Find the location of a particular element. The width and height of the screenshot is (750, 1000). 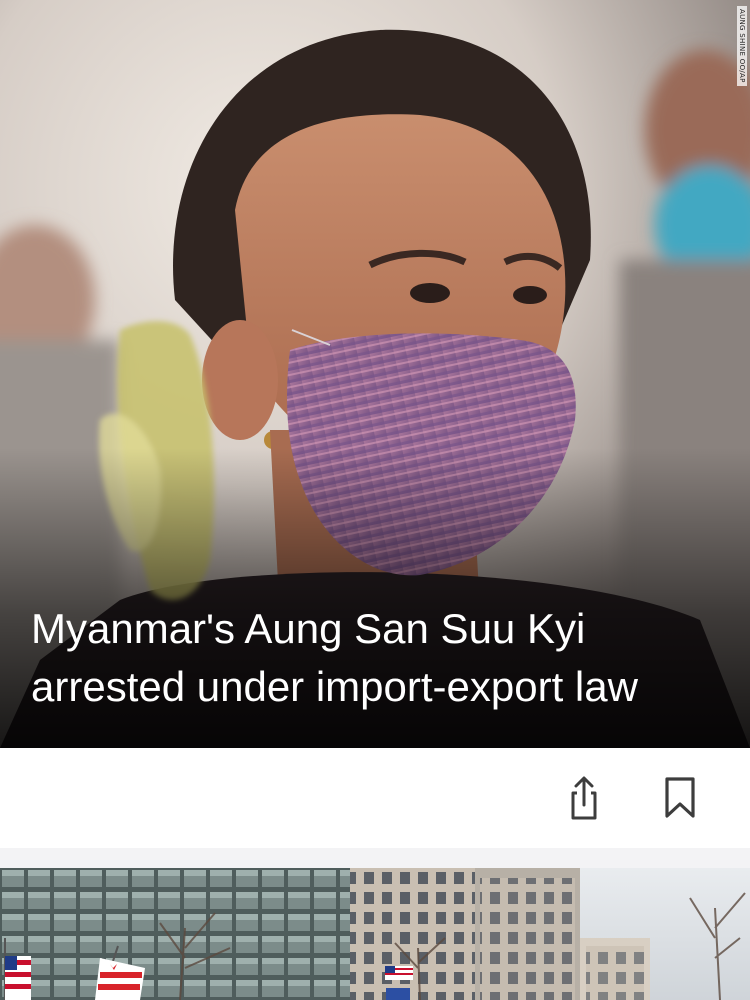

next-story-card is located at coordinates (375, 934).